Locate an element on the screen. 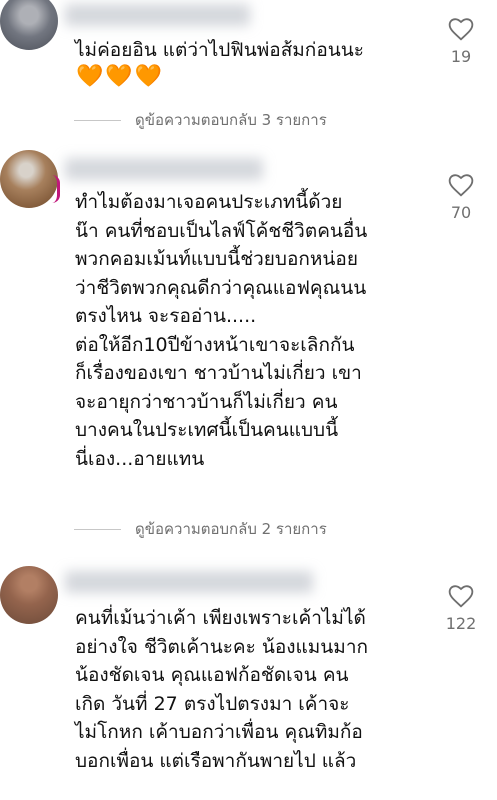 The image size is (497, 800). story-ring is located at coordinates (56, 189).